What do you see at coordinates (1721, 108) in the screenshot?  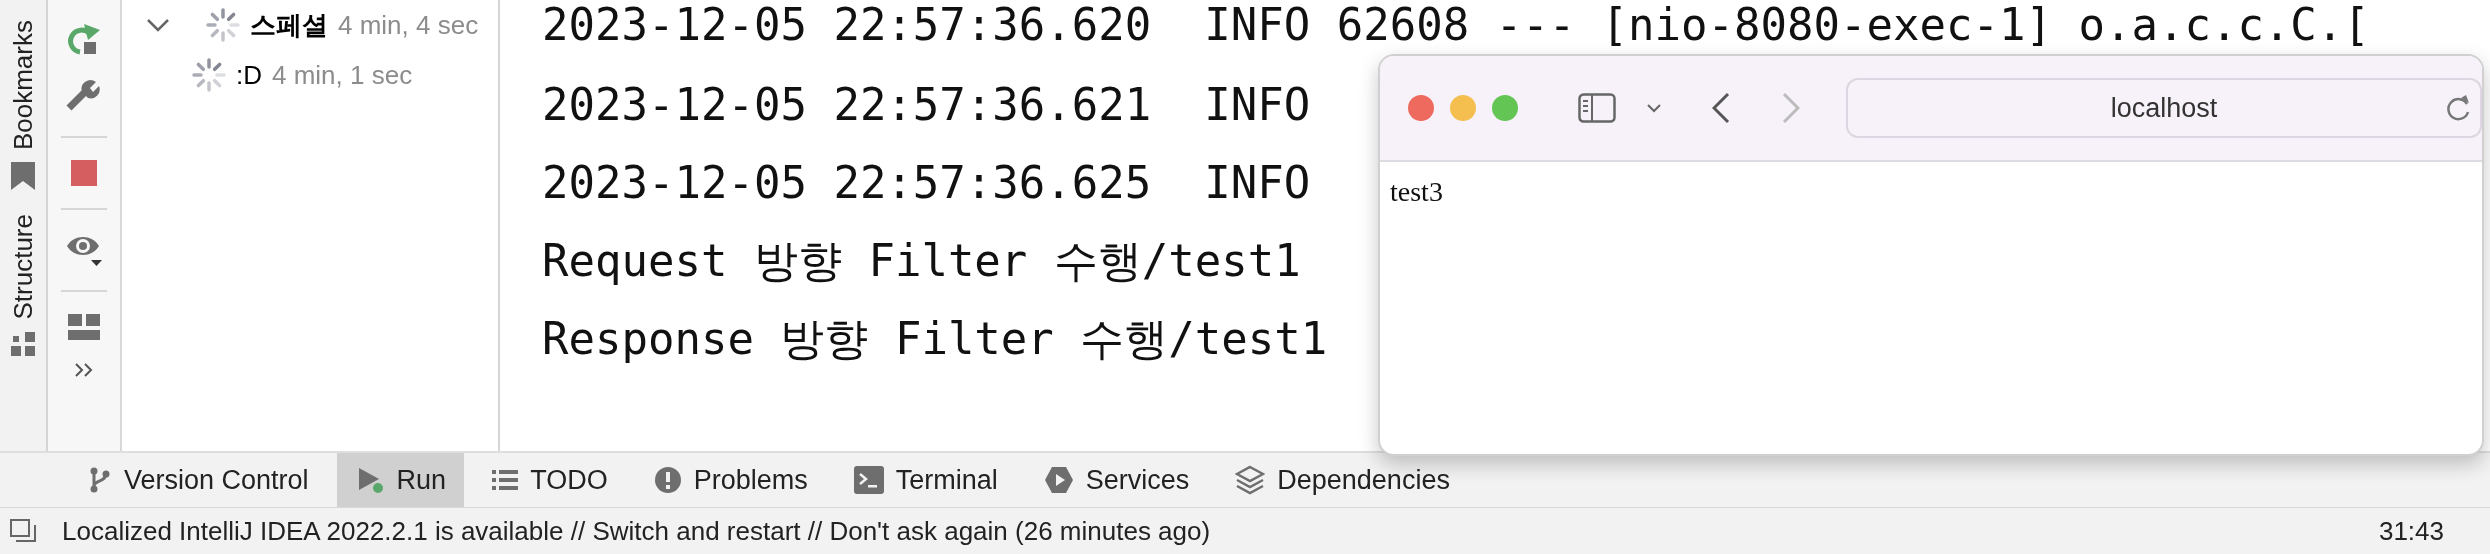 I see `back-icon` at bounding box center [1721, 108].